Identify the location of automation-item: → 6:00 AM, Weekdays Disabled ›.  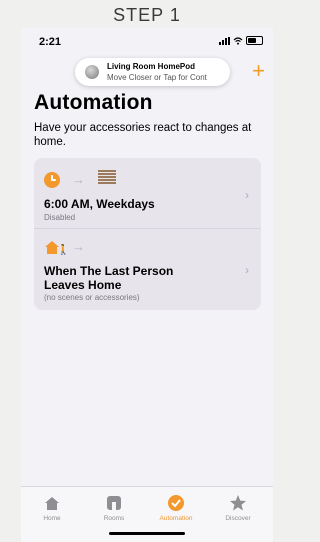
(147, 193).